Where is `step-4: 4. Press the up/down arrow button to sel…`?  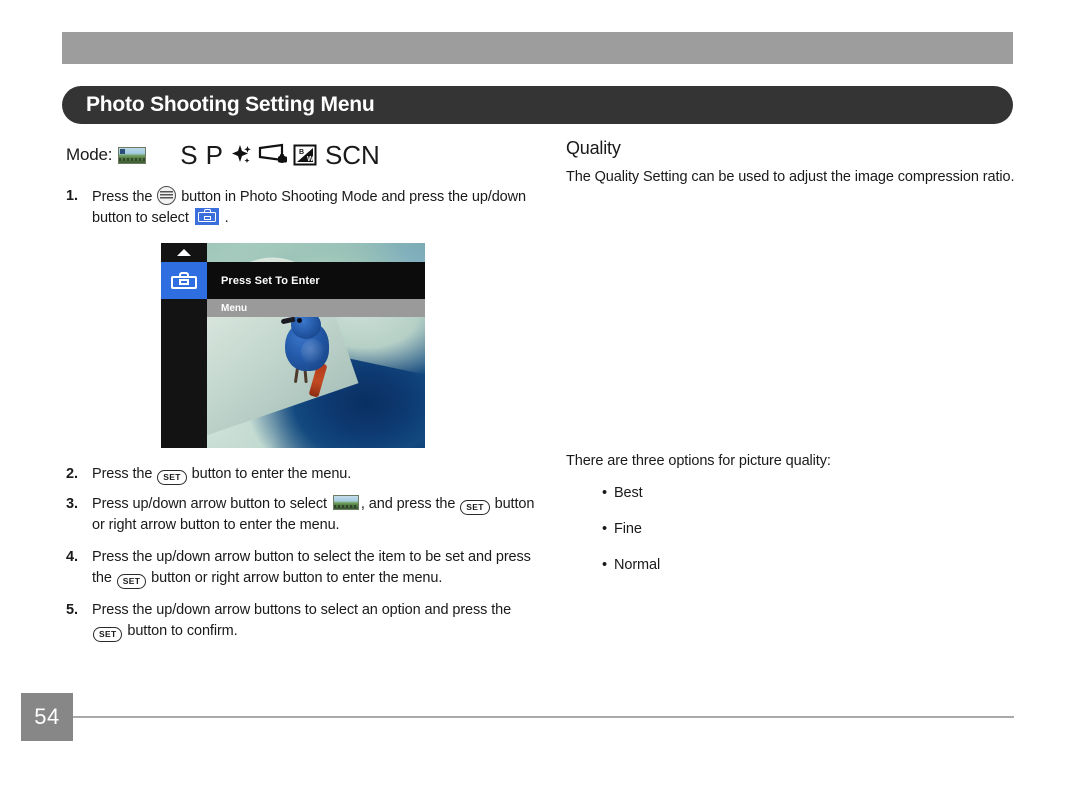
step-4: 4. Press the up/down arrow button to sel… is located at coordinates (301, 568).